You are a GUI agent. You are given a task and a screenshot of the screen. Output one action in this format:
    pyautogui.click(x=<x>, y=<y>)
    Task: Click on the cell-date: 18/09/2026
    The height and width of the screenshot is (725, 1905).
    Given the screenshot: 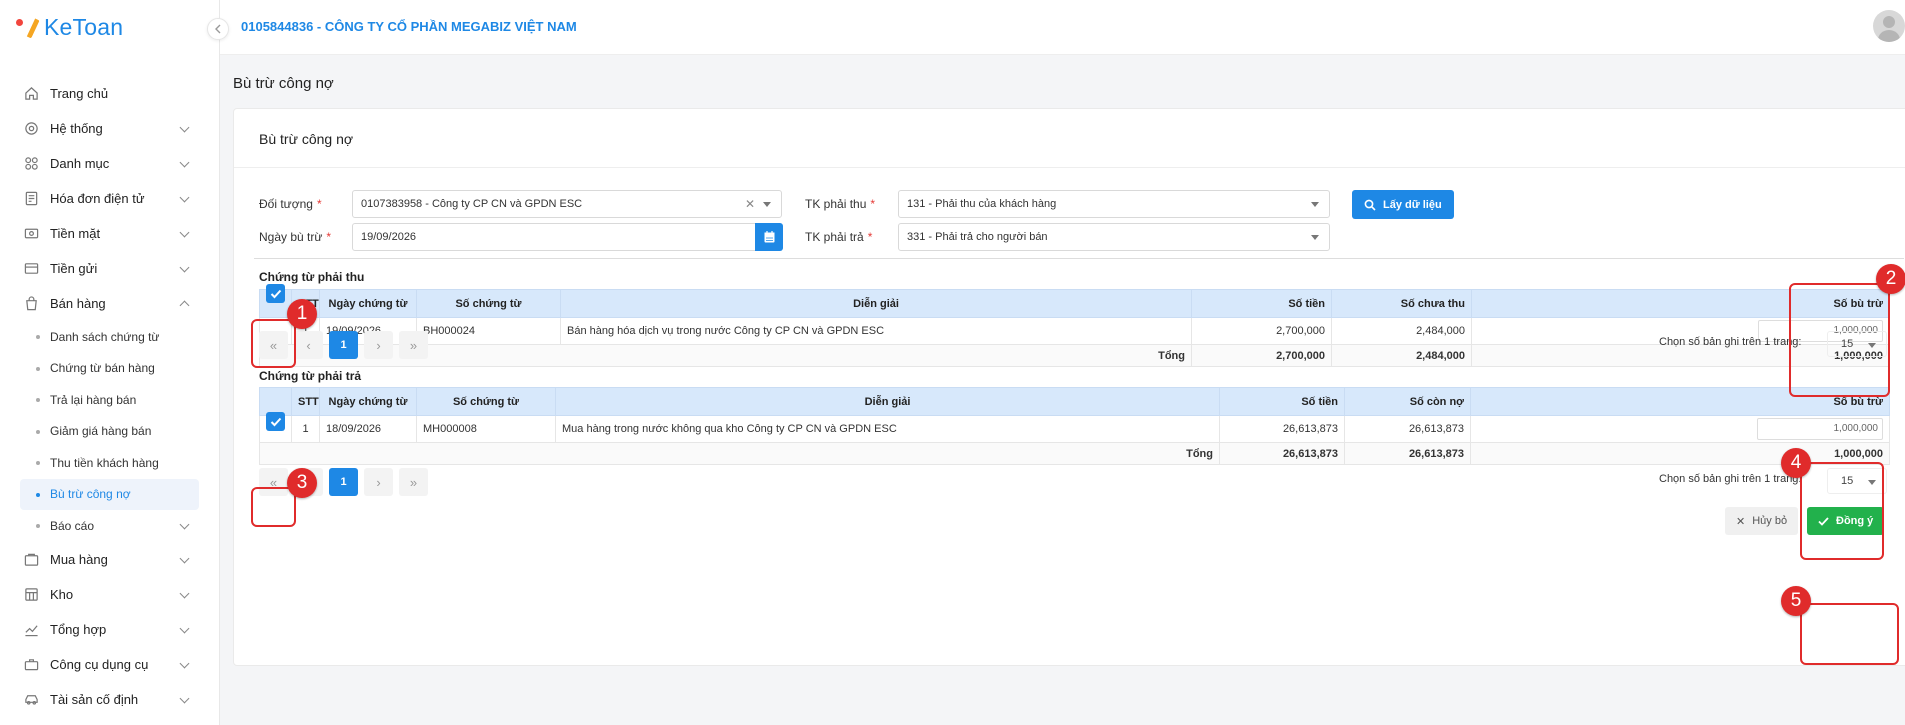 What is the action you would take?
    pyautogui.click(x=368, y=429)
    